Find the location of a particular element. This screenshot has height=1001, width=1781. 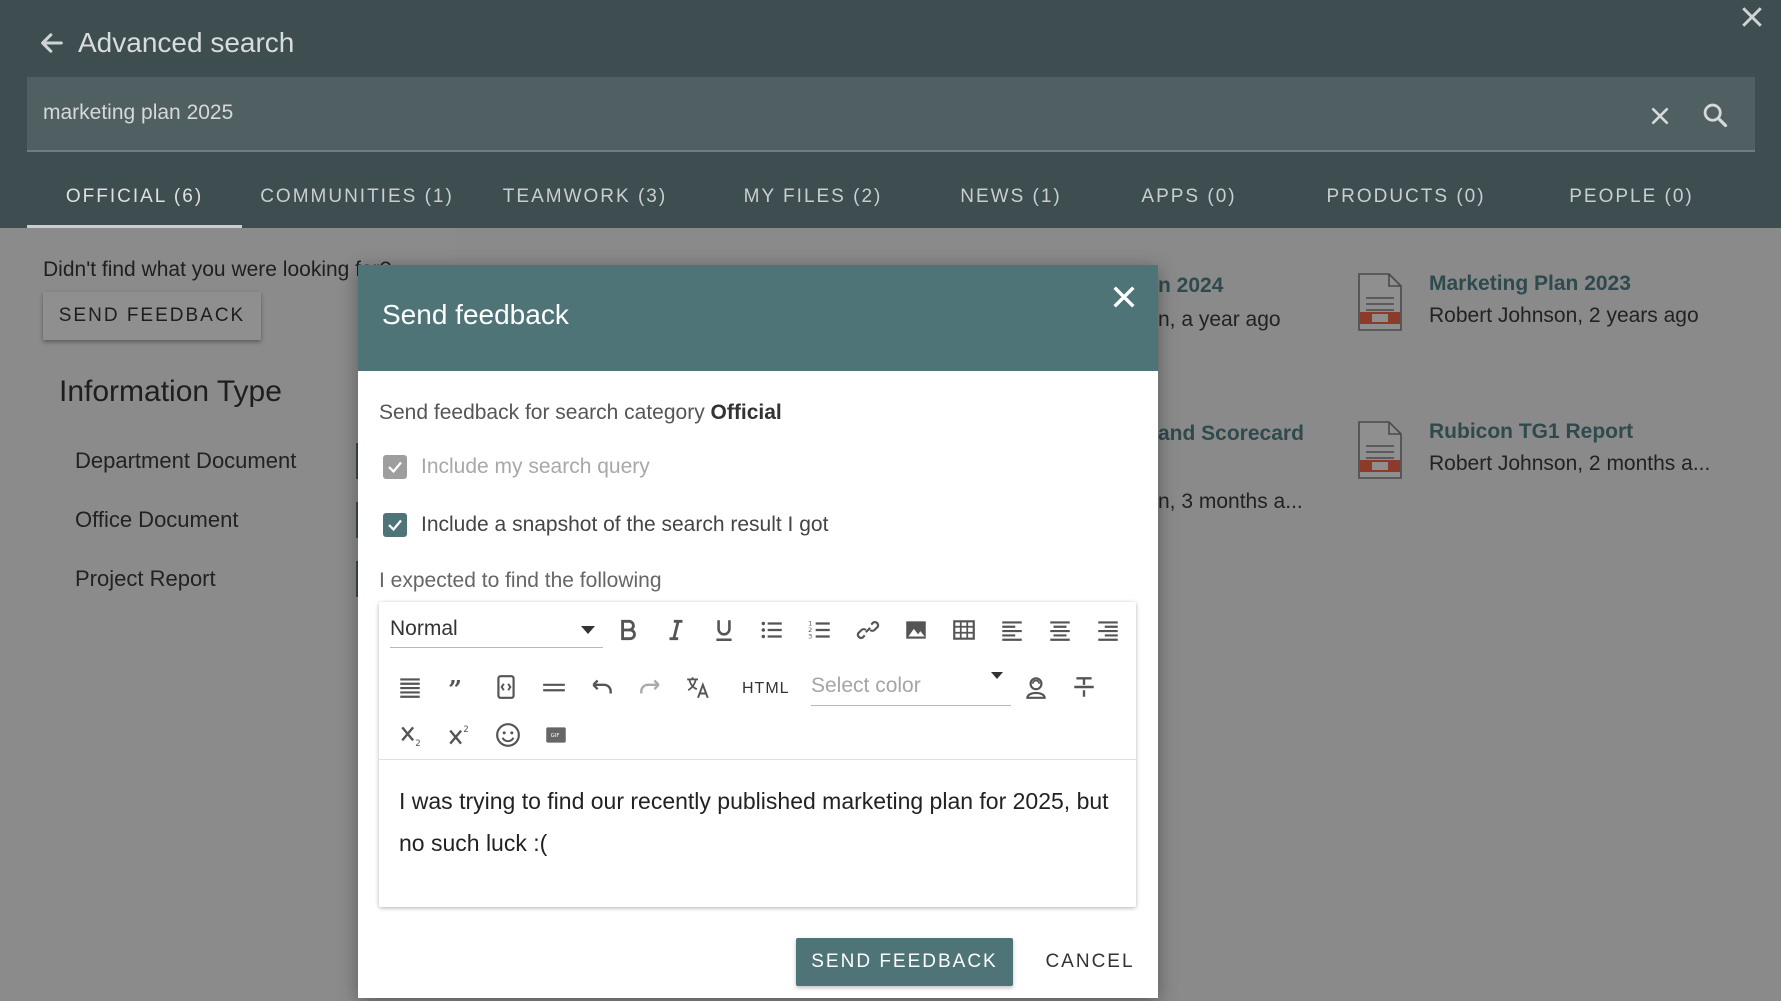

tab-my-files: MY FILES (2) is located at coordinates (813, 196).